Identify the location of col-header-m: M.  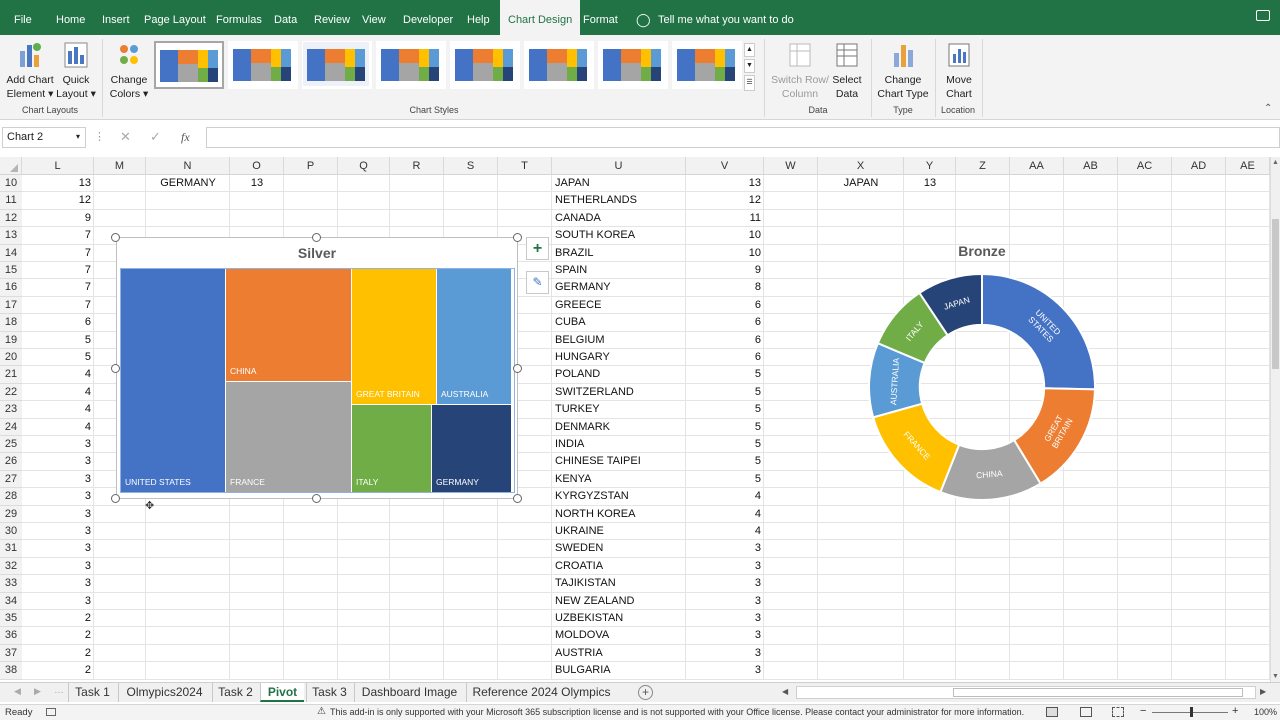
(120, 166).